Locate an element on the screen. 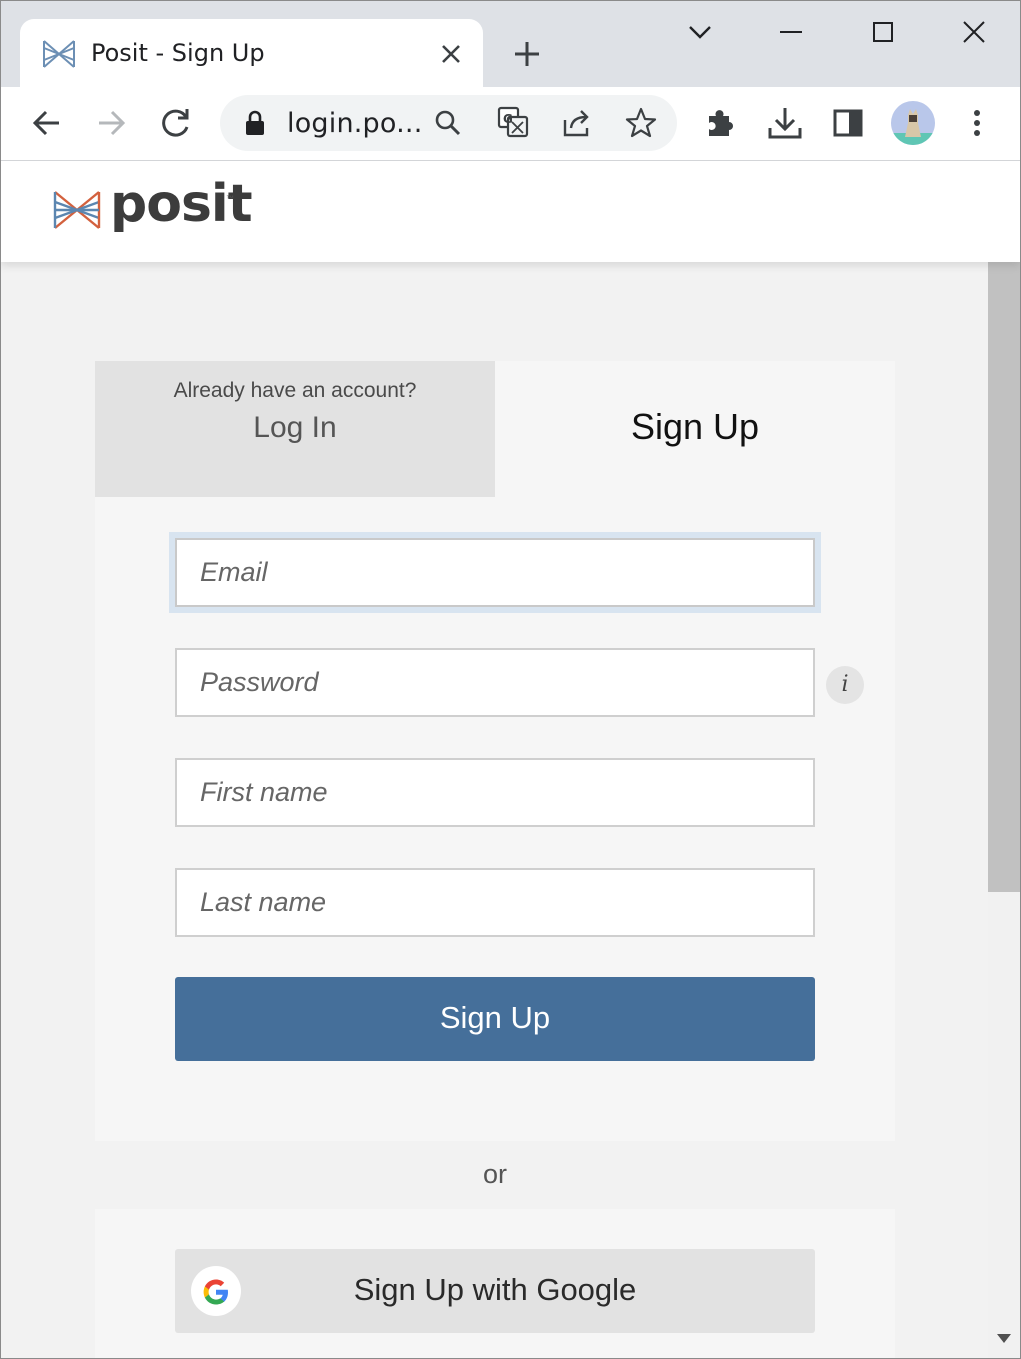 This screenshot has width=1021, height=1359. email-input is located at coordinates (495, 572).